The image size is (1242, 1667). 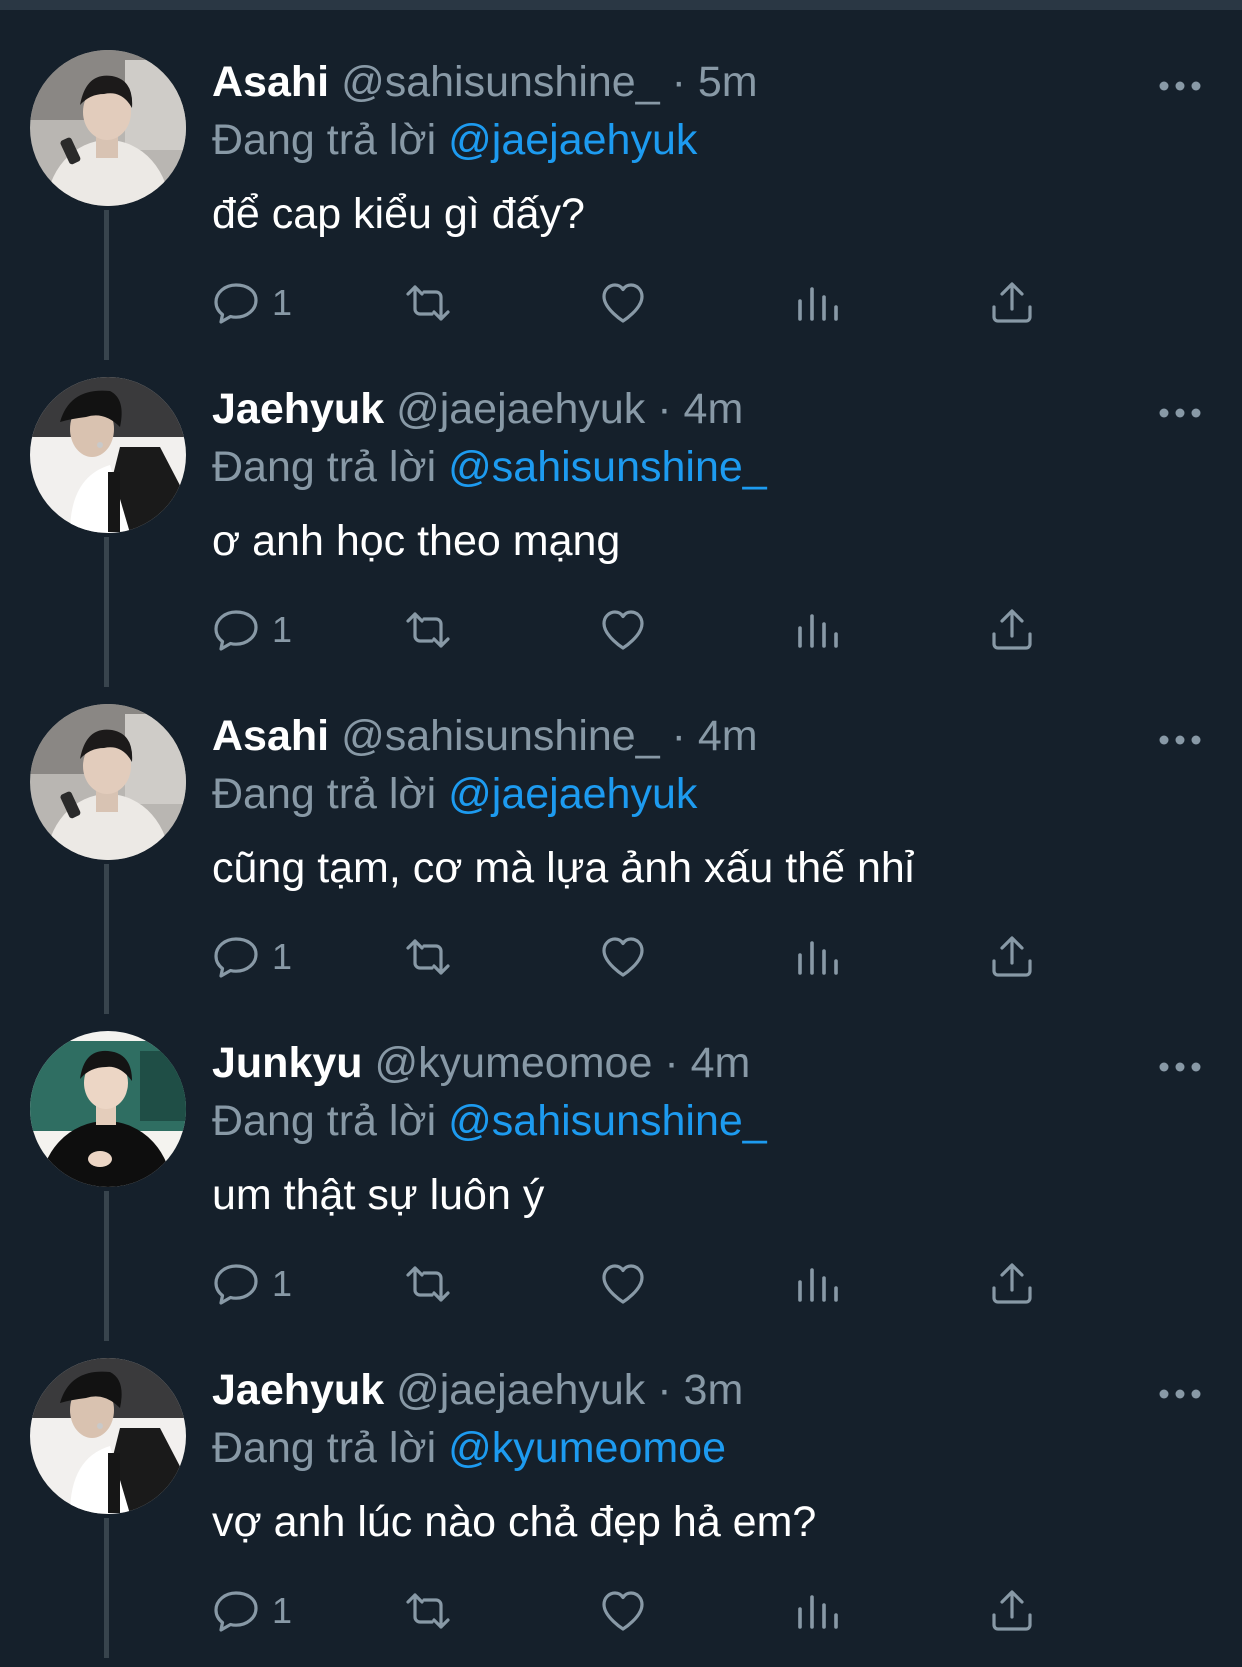 I want to click on timestamp: 5m, so click(x=728, y=82).